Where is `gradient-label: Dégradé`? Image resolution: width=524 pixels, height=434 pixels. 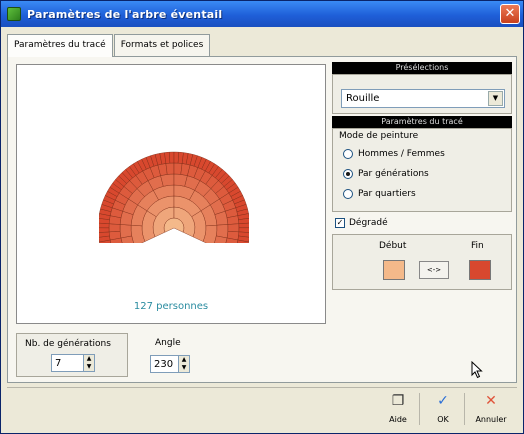
gradient-label: Dégradé is located at coordinates (368, 223).